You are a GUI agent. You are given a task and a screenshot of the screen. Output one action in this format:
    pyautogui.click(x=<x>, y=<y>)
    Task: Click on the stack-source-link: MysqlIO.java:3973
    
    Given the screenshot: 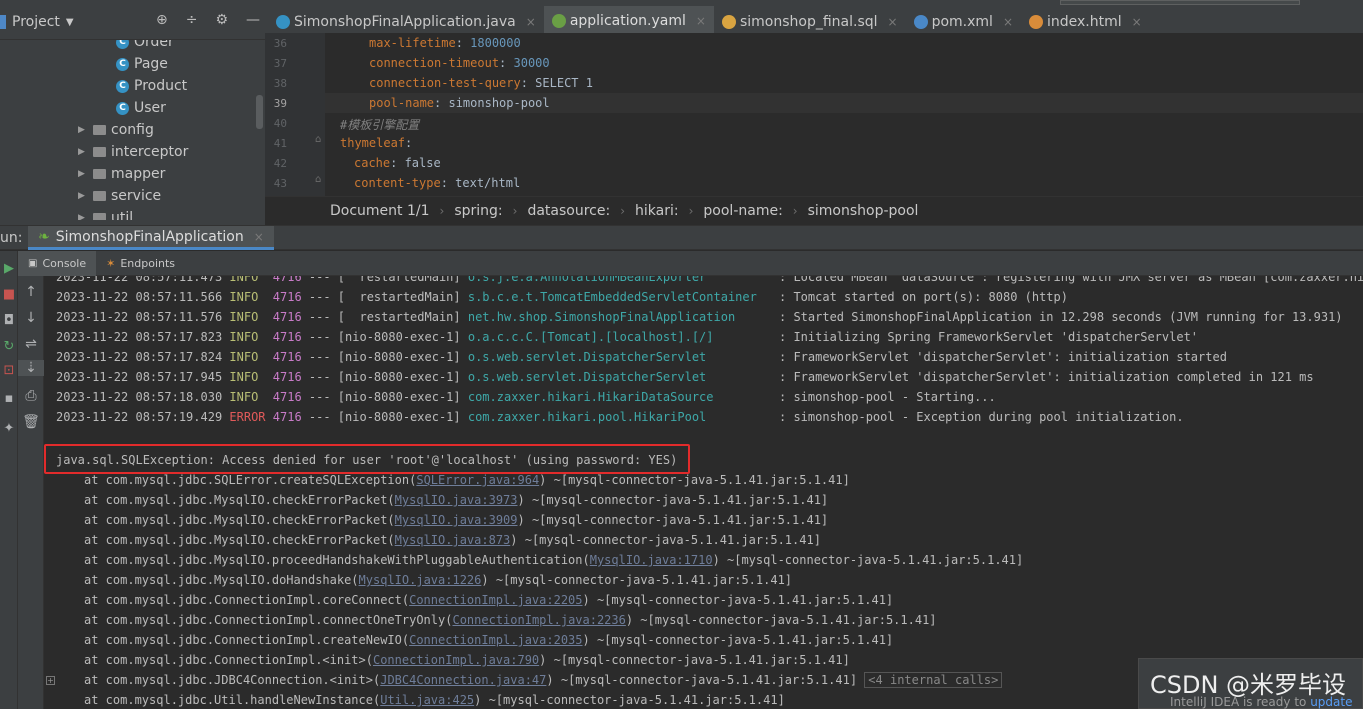 What is the action you would take?
    pyautogui.click(x=456, y=500)
    